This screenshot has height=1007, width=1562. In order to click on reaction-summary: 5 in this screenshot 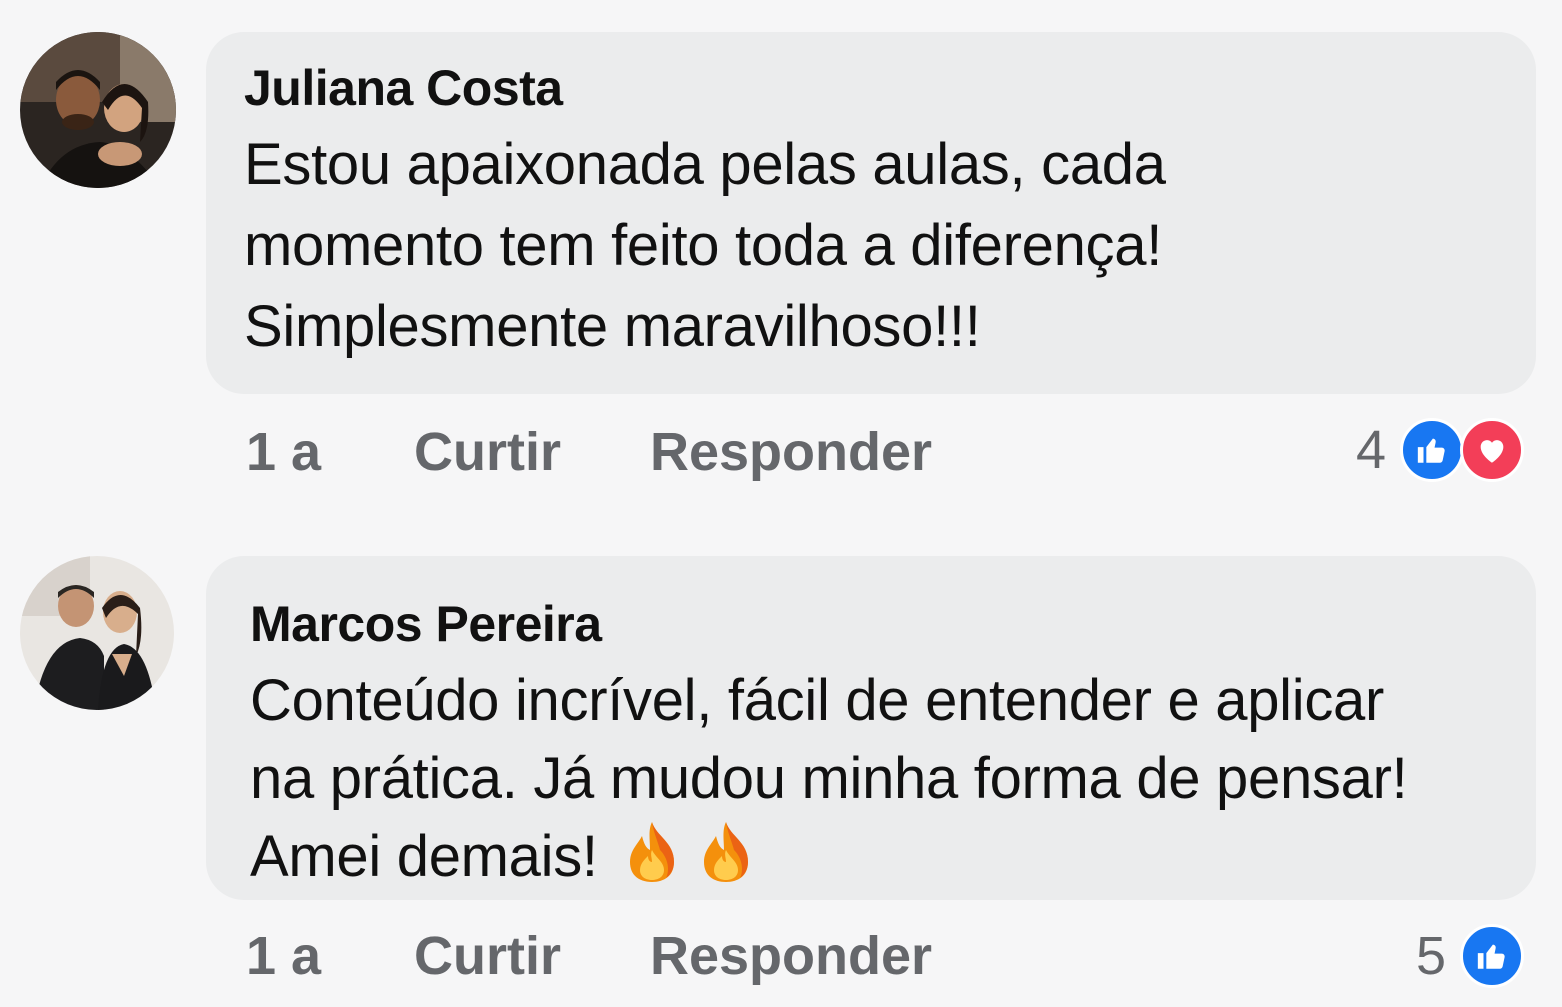, I will do `click(1470, 956)`.